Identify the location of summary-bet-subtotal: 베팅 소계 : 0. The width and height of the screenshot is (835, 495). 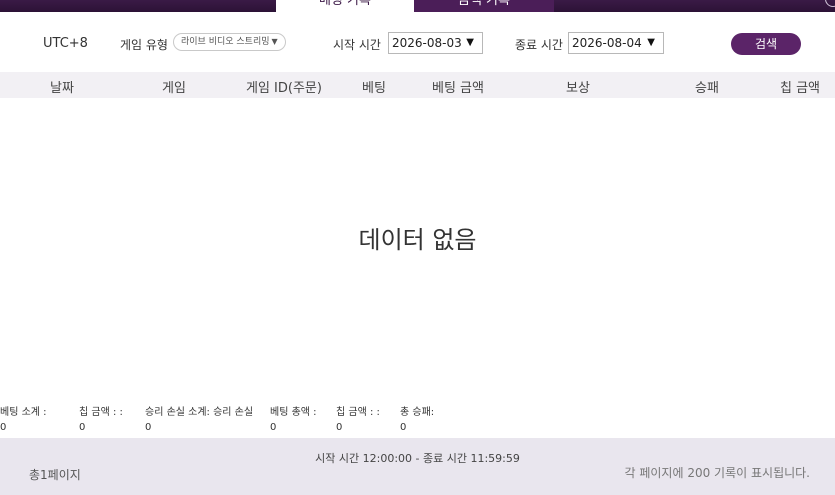
(23, 418).